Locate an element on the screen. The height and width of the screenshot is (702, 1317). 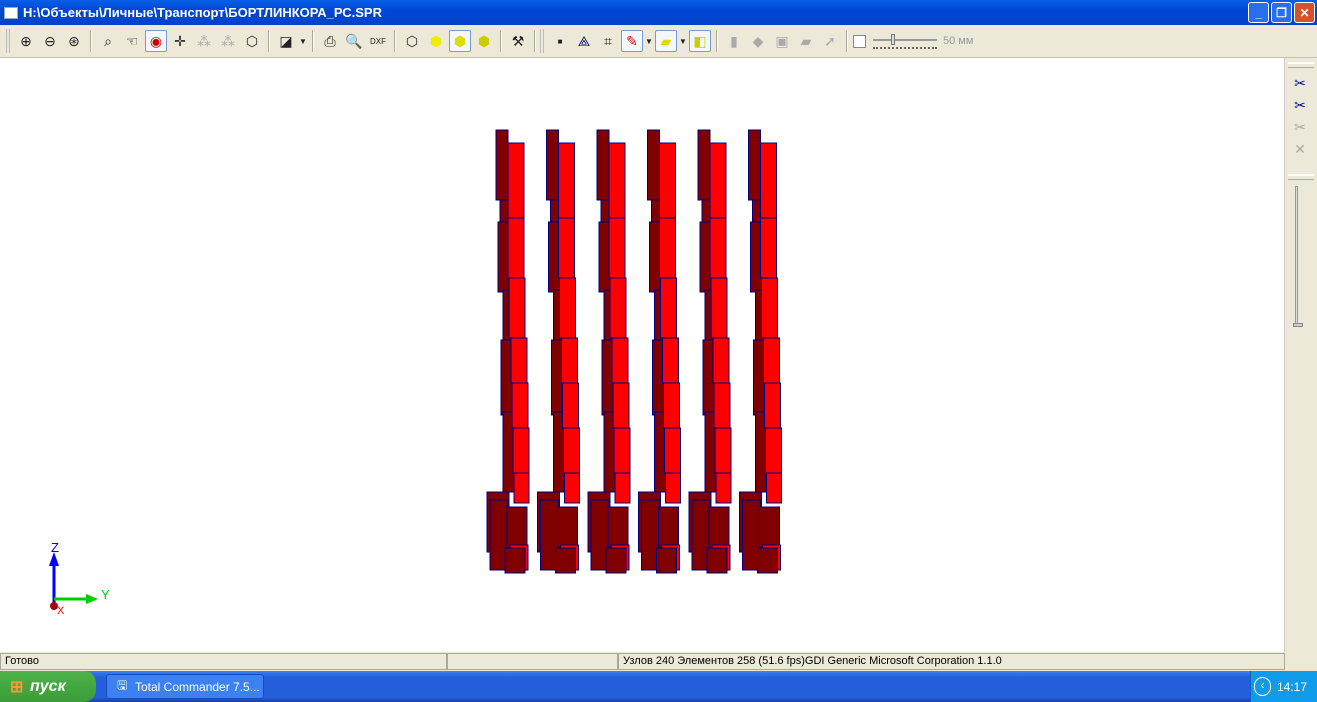
print-preview-icon: 🔍 is located at coordinates (354, 41).